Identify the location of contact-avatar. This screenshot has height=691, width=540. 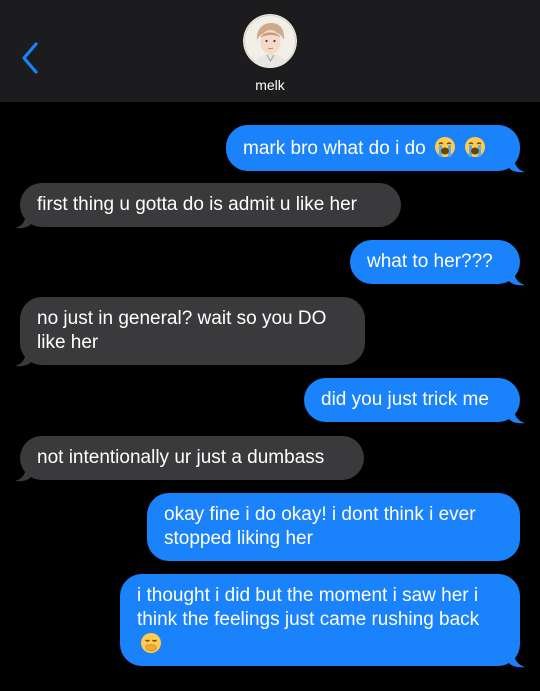
(270, 41).